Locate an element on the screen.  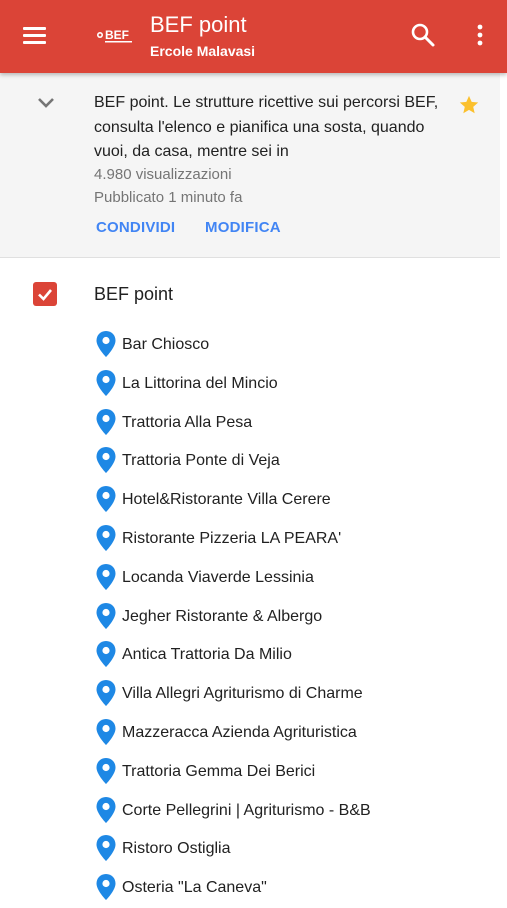
place-name: La Littorina del Mincio is located at coordinates (200, 383).